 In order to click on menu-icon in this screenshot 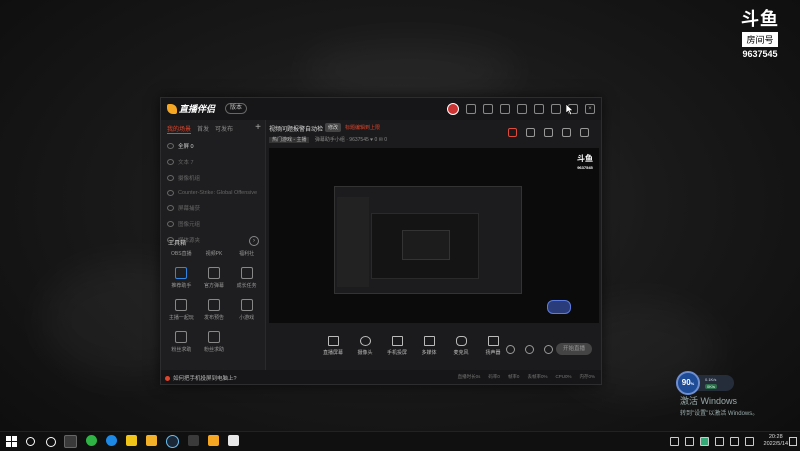, I will do `click(539, 109)`.